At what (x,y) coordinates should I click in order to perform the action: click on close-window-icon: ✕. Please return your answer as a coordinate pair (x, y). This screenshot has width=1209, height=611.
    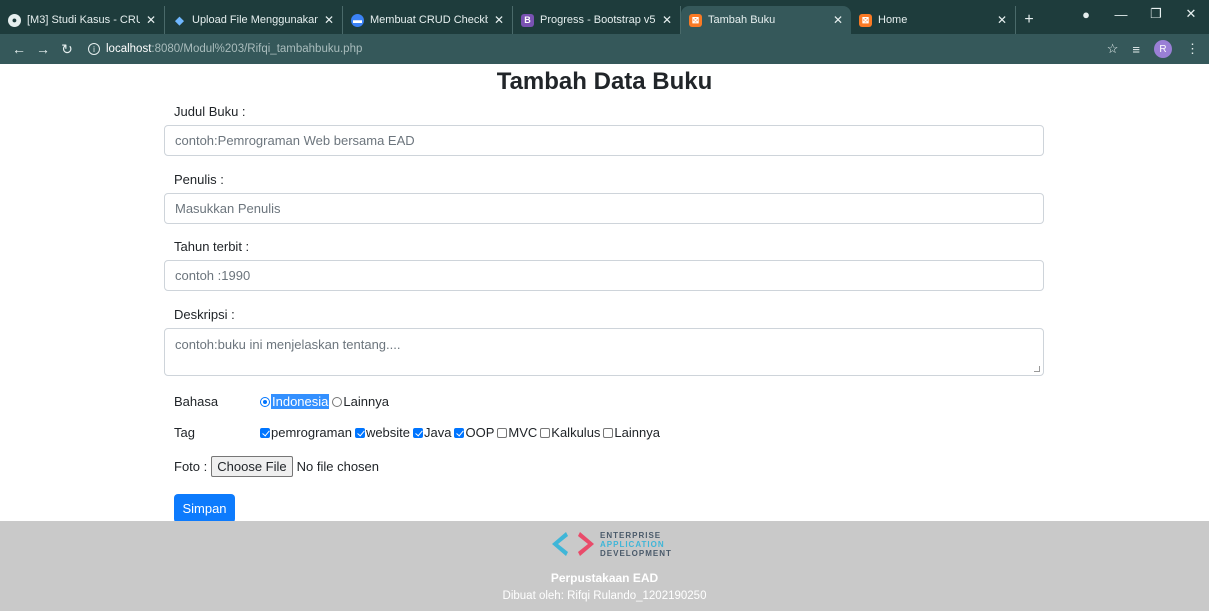
    Looking at the image, I should click on (1191, 14).